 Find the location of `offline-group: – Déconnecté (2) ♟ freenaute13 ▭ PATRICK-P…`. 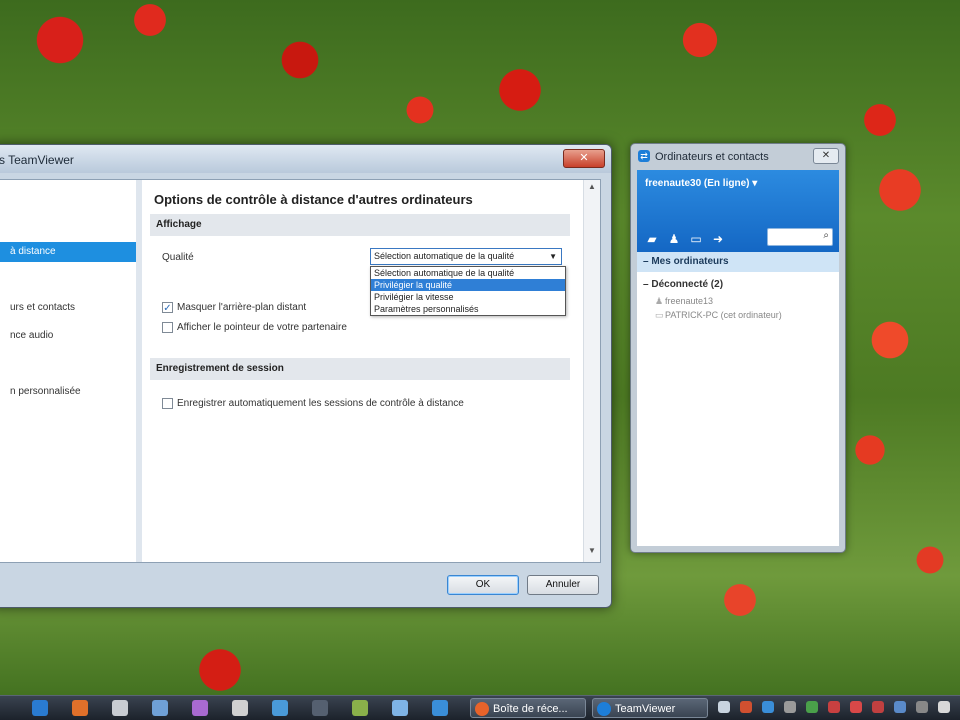

offline-group: – Déconnecté (2) ♟ freenaute13 ▭ PATRICK-P… is located at coordinates (738, 299).